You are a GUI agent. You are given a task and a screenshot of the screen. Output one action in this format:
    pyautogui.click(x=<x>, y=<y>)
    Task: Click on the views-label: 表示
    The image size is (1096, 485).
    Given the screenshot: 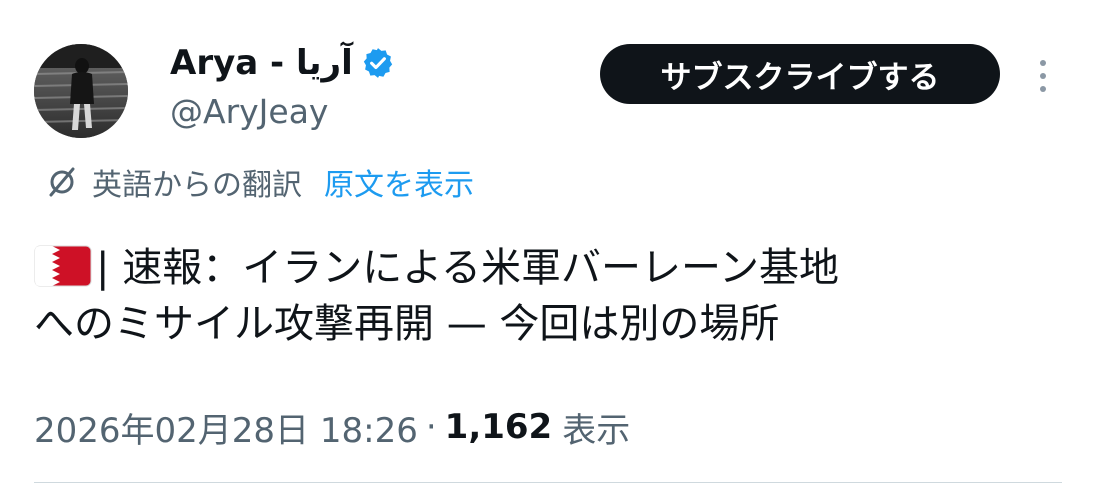 What is the action you would take?
    pyautogui.click(x=596, y=430)
    